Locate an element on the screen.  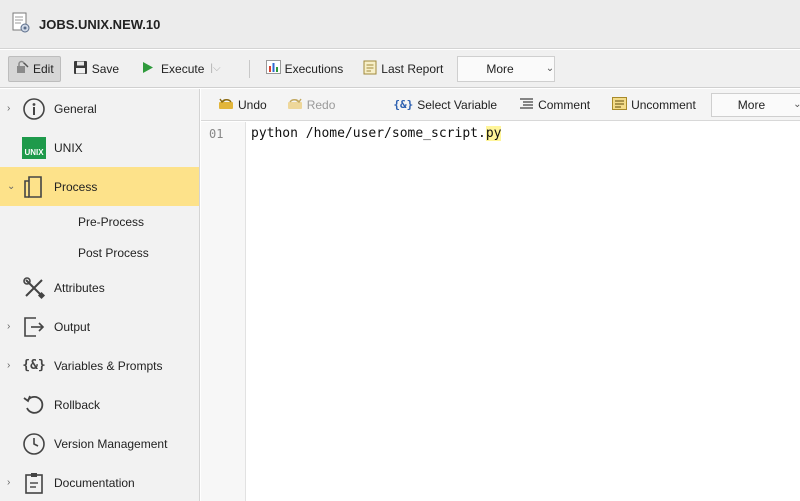
comment-label: Comment is located at coordinates (564, 104).